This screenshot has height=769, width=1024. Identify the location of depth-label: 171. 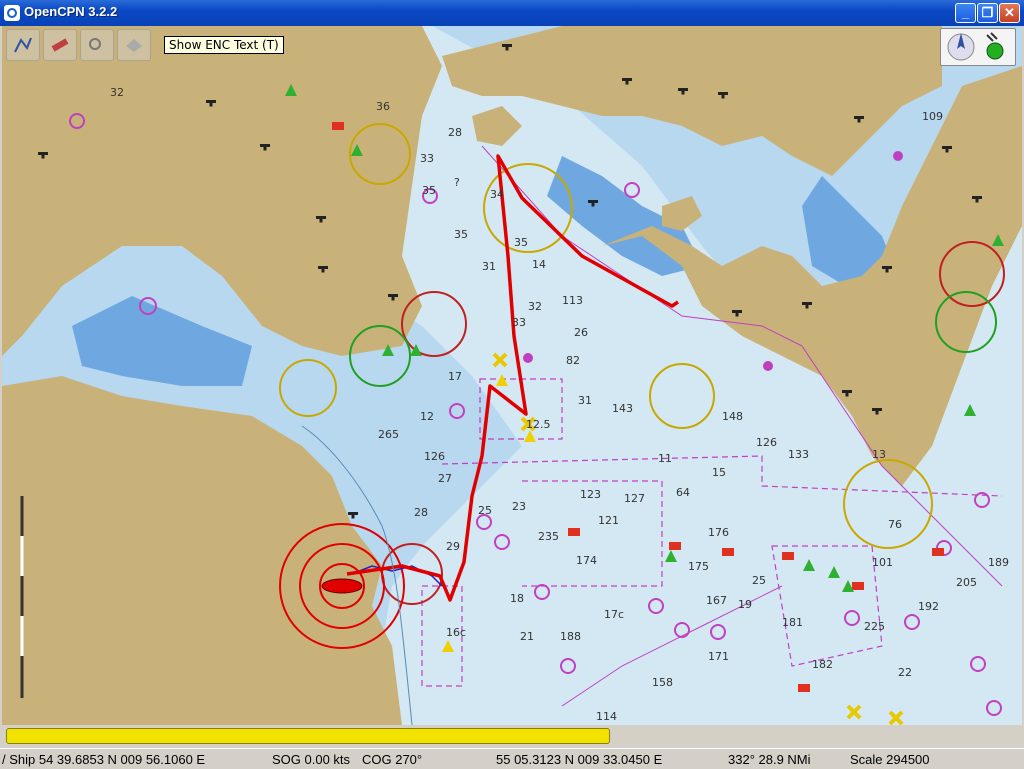
(718, 656).